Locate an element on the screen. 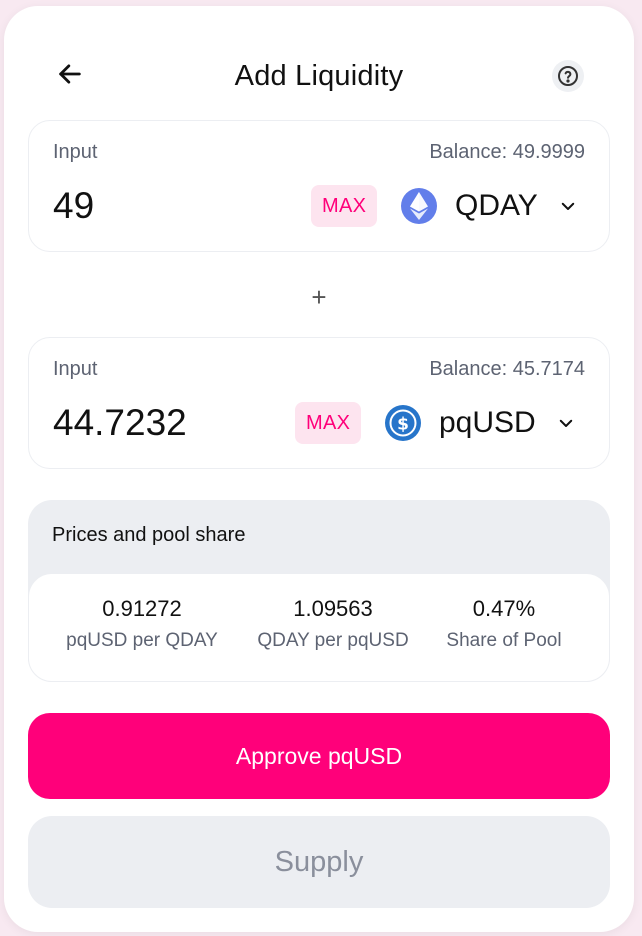 This screenshot has height=936, width=642. token-selector-pqusd: $ pqUSD is located at coordinates (480, 423).